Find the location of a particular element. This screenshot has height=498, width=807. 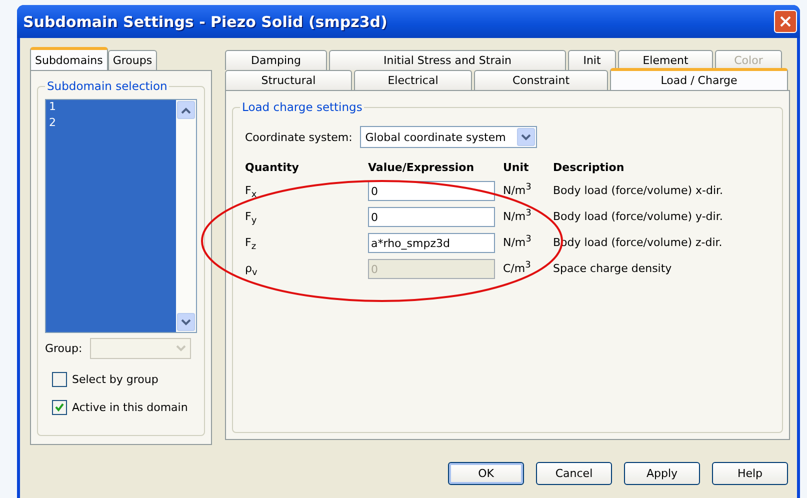

scroll-down-icon is located at coordinates (186, 322).